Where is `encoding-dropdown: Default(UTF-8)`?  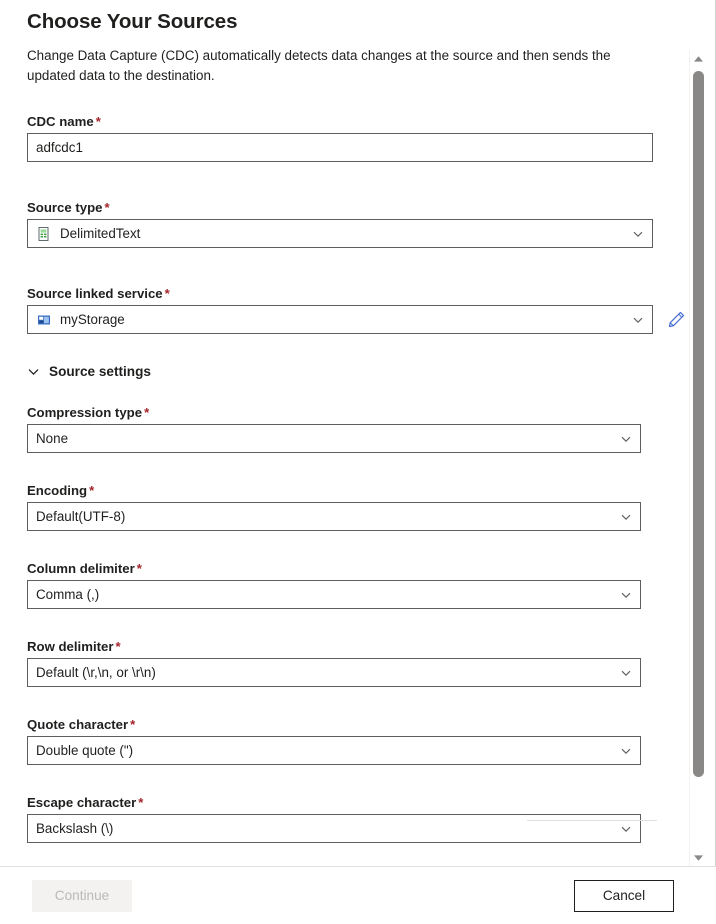
encoding-dropdown: Default(UTF-8) is located at coordinates (334, 516).